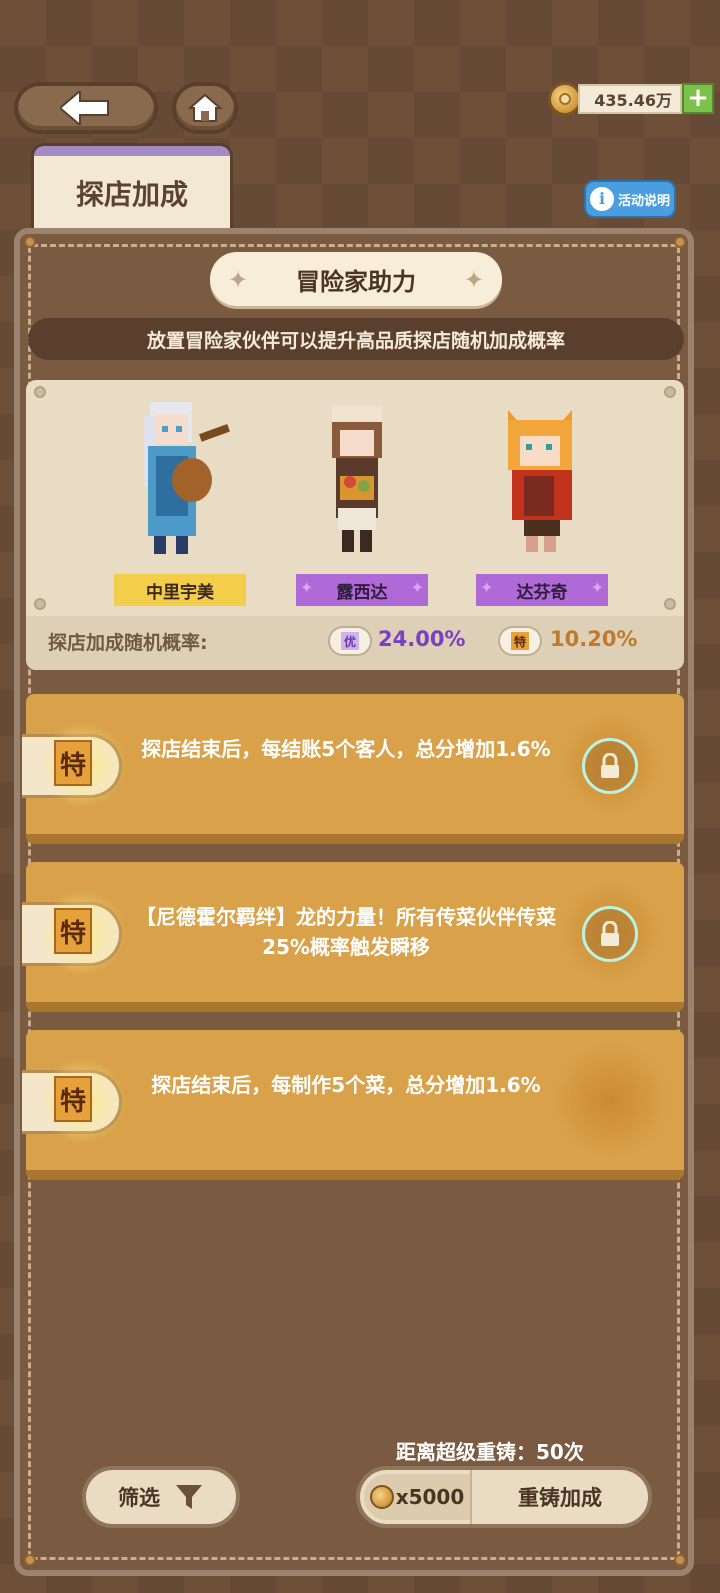 Image resolution: width=720 pixels, height=1593 pixels. Describe the element at coordinates (698, 98) in the screenshot. I see `add-currency-button: +` at that location.